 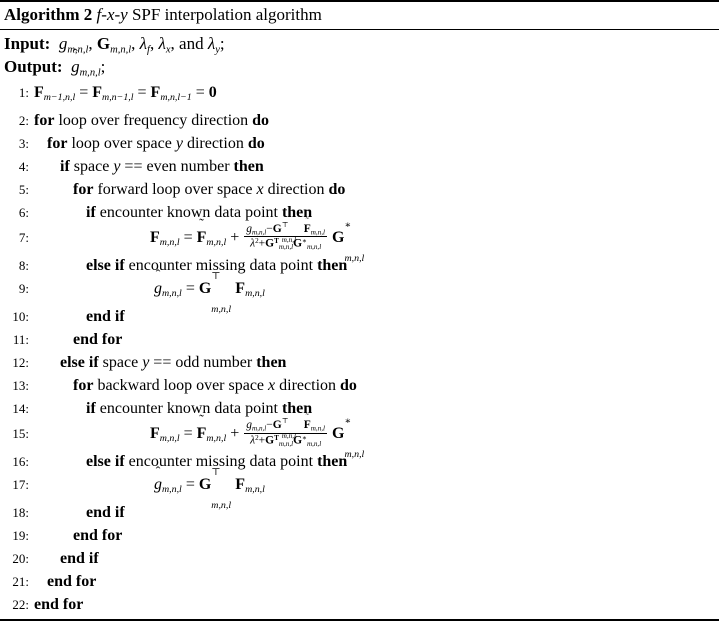 I want to click on line-number: 7:, so click(x=23, y=237).